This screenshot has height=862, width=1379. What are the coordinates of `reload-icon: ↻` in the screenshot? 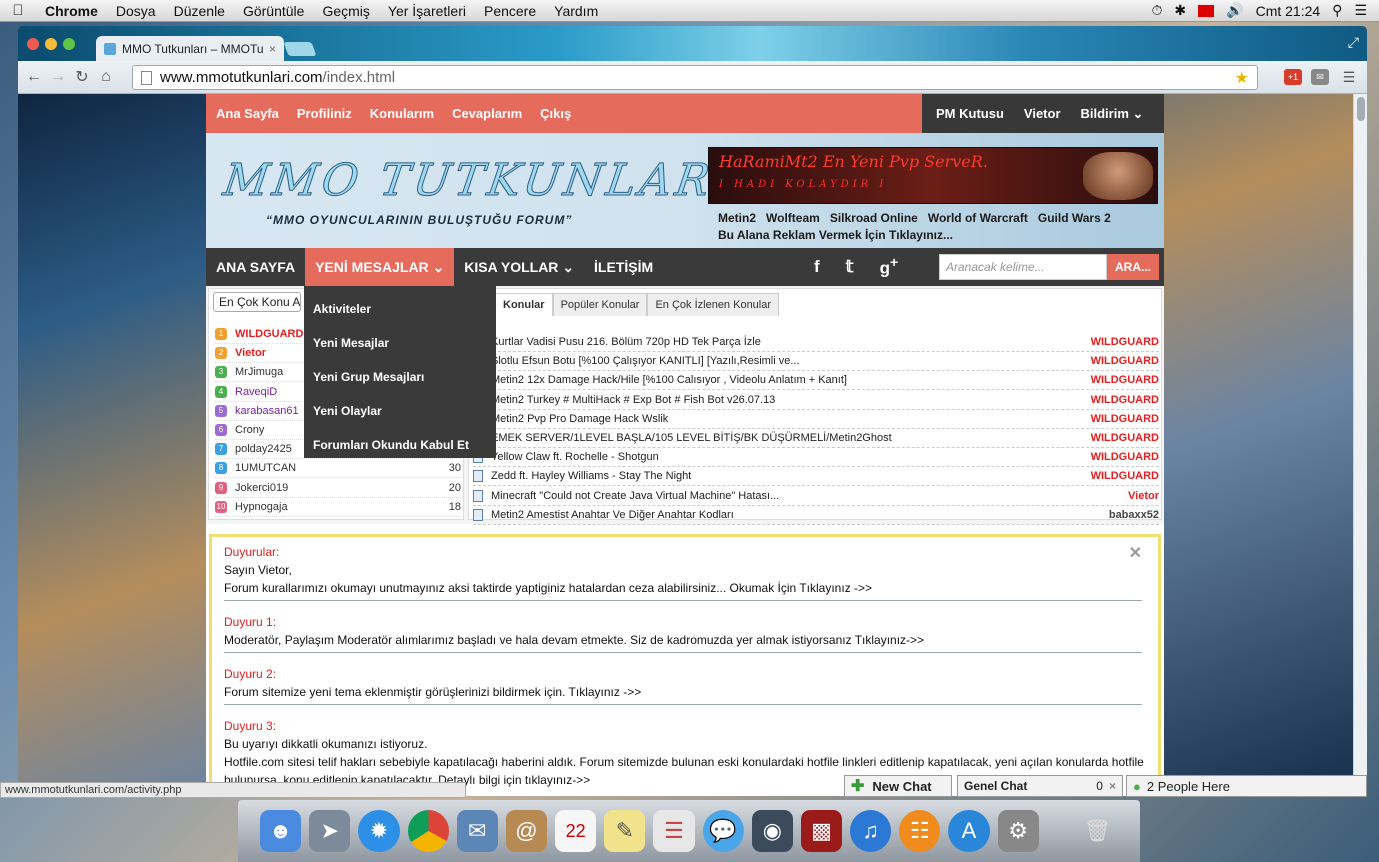 It's located at (82, 77).